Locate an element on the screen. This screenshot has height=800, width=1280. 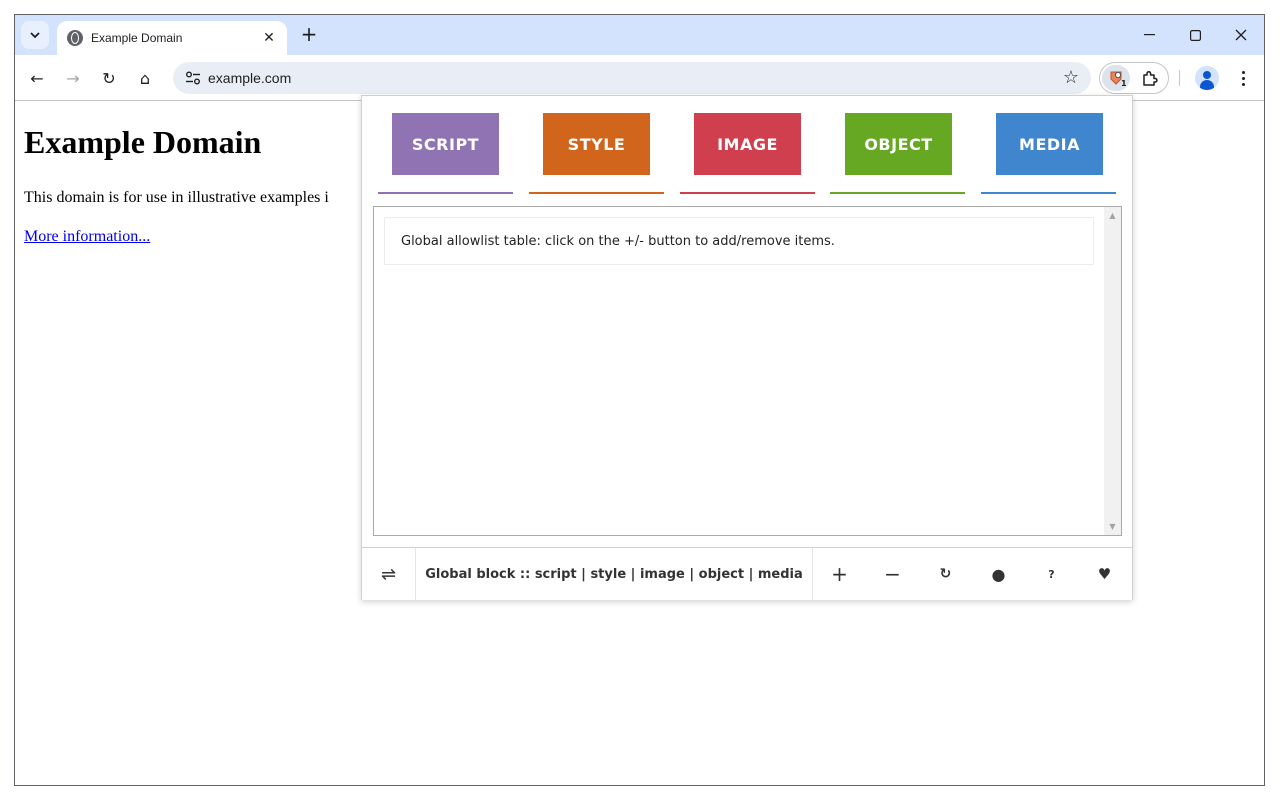
minimize-icon is located at coordinates (1149, 35).